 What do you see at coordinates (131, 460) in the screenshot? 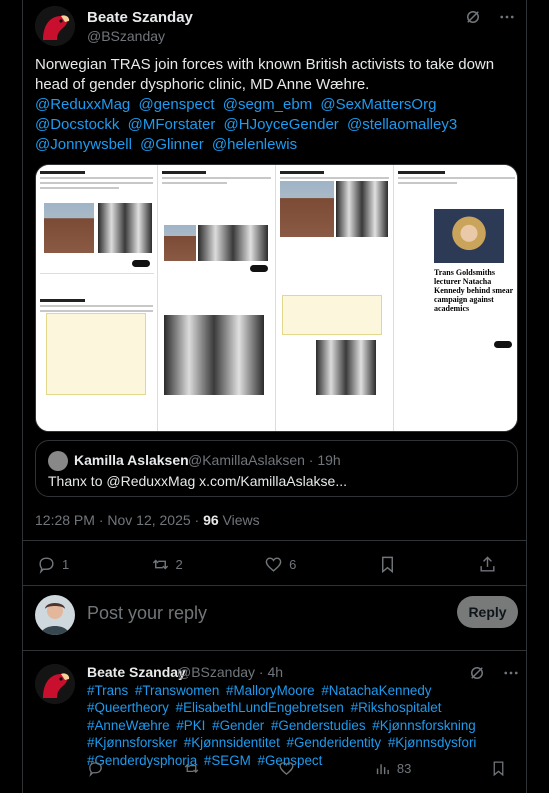
I see `quote-author-name: Kamilla Aslaksen` at bounding box center [131, 460].